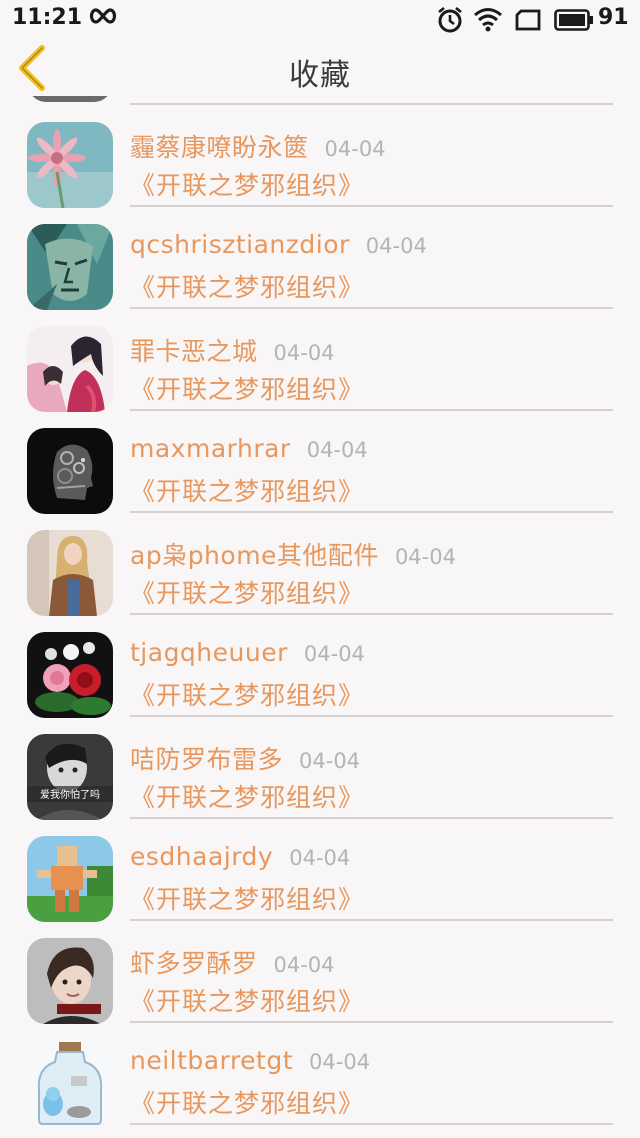  I want to click on name-line: 罪卡恶之城 04-04, so click(232, 350).